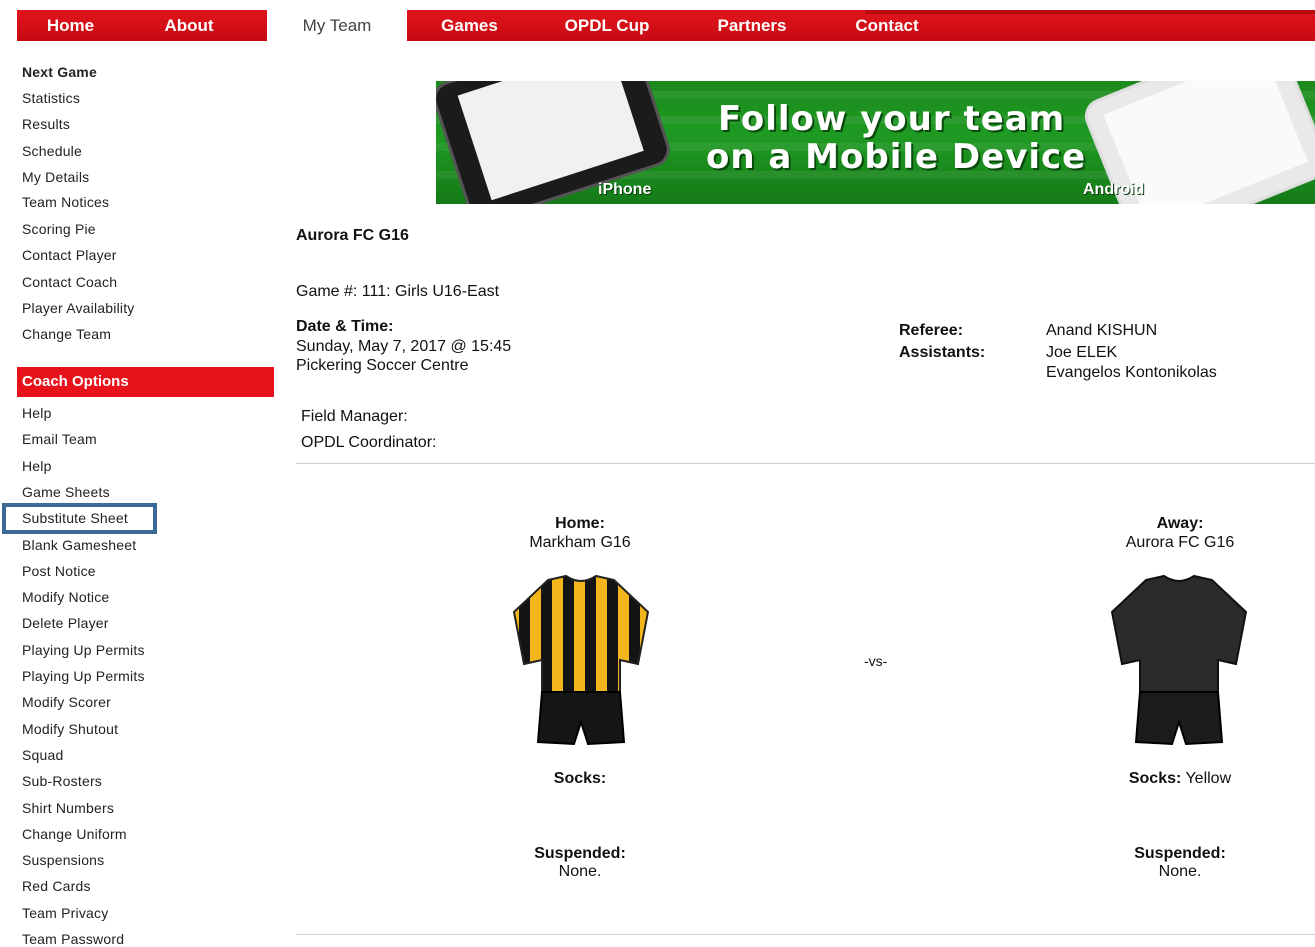 The width and height of the screenshot is (1315, 947). I want to click on sidebar-link-scoring-pie: Scoring Pie, so click(59, 229).